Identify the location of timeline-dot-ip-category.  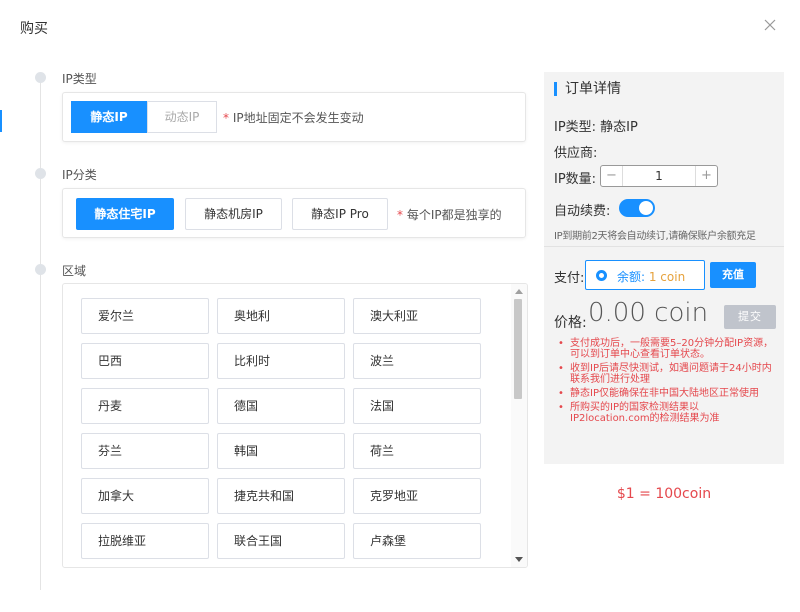
(40, 173).